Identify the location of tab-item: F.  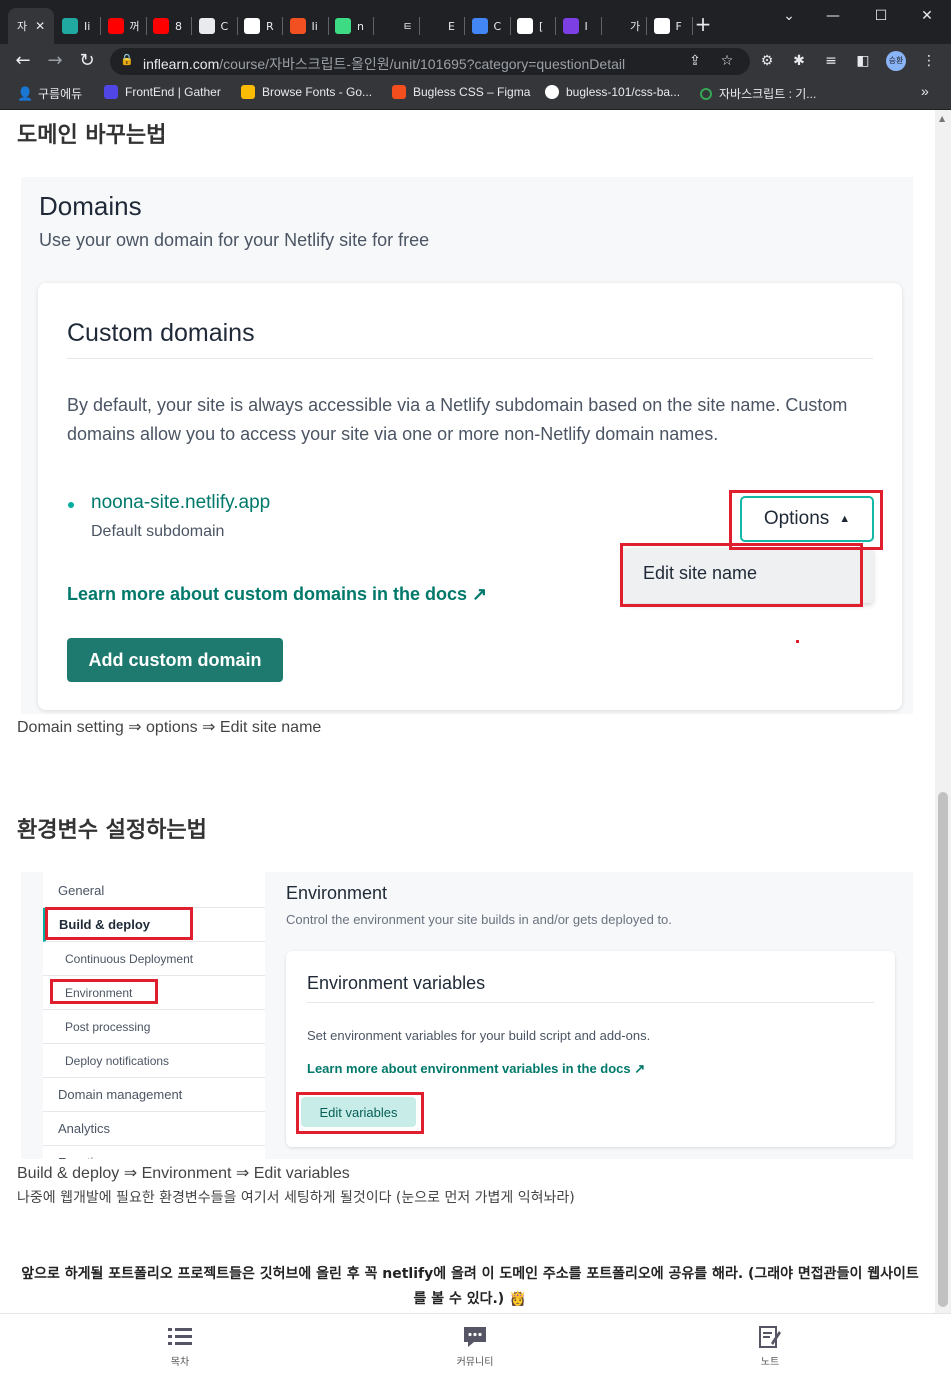
(670, 26).